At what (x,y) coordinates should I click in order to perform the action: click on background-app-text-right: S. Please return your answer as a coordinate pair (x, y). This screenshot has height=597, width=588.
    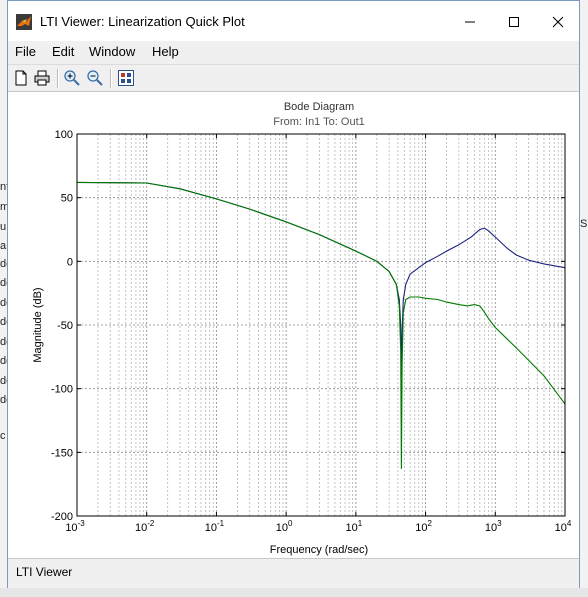
    Looking at the image, I should click on (584, 224).